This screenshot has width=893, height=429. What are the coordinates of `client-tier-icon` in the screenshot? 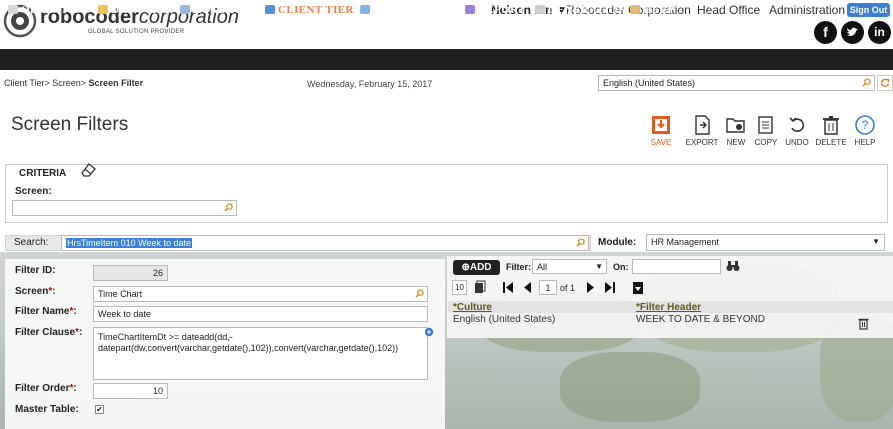 It's located at (270, 9).